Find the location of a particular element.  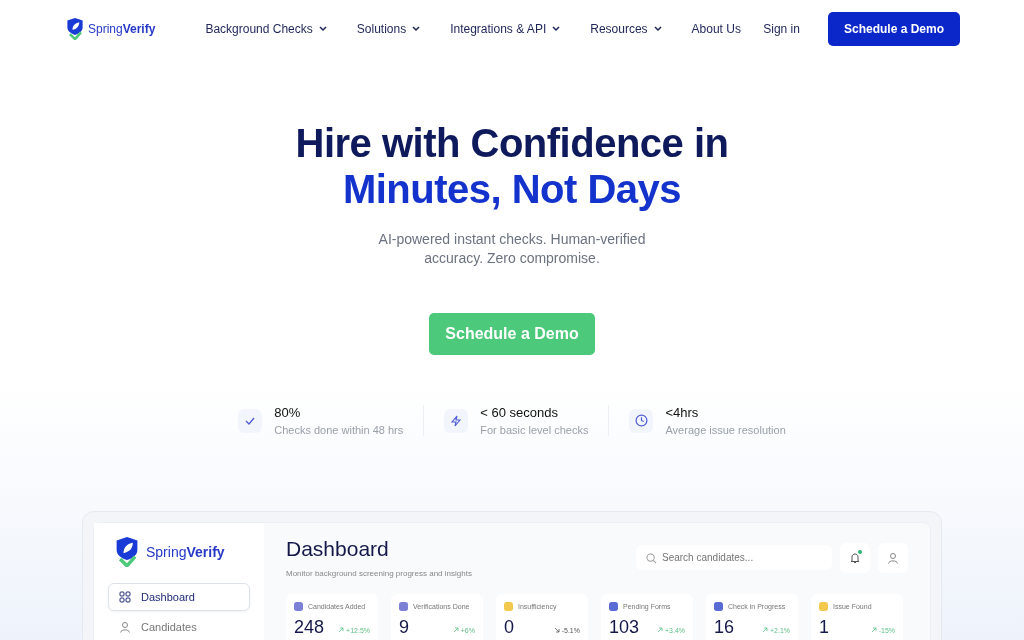

card-value: 0 is located at coordinates (509, 627).